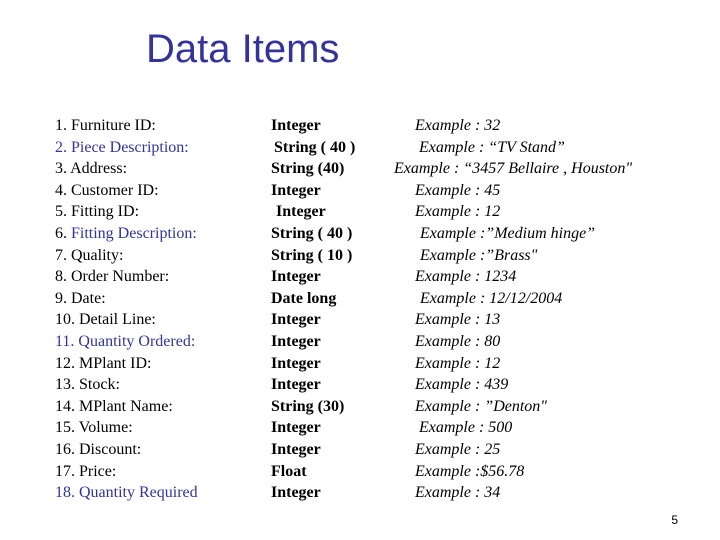  What do you see at coordinates (65, 428) in the screenshot?
I see `item-number: 15.` at bounding box center [65, 428].